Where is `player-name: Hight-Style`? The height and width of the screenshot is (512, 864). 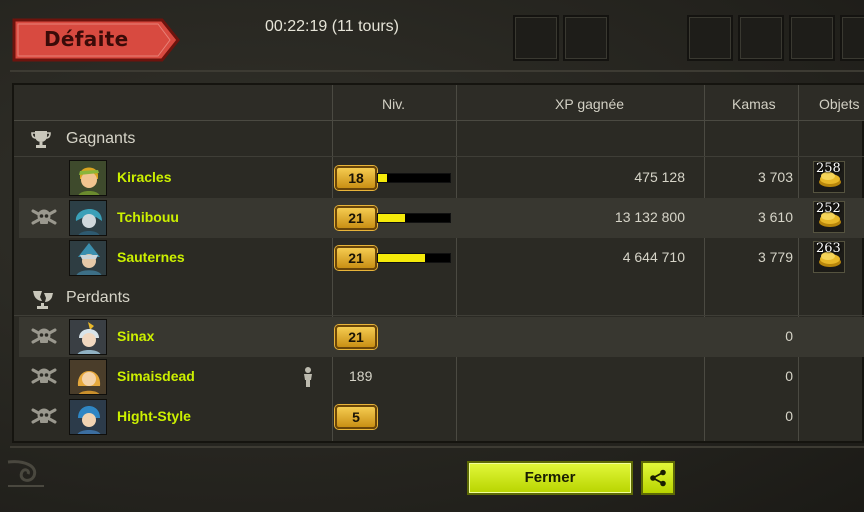
player-name: Hight-Style is located at coordinates (154, 416).